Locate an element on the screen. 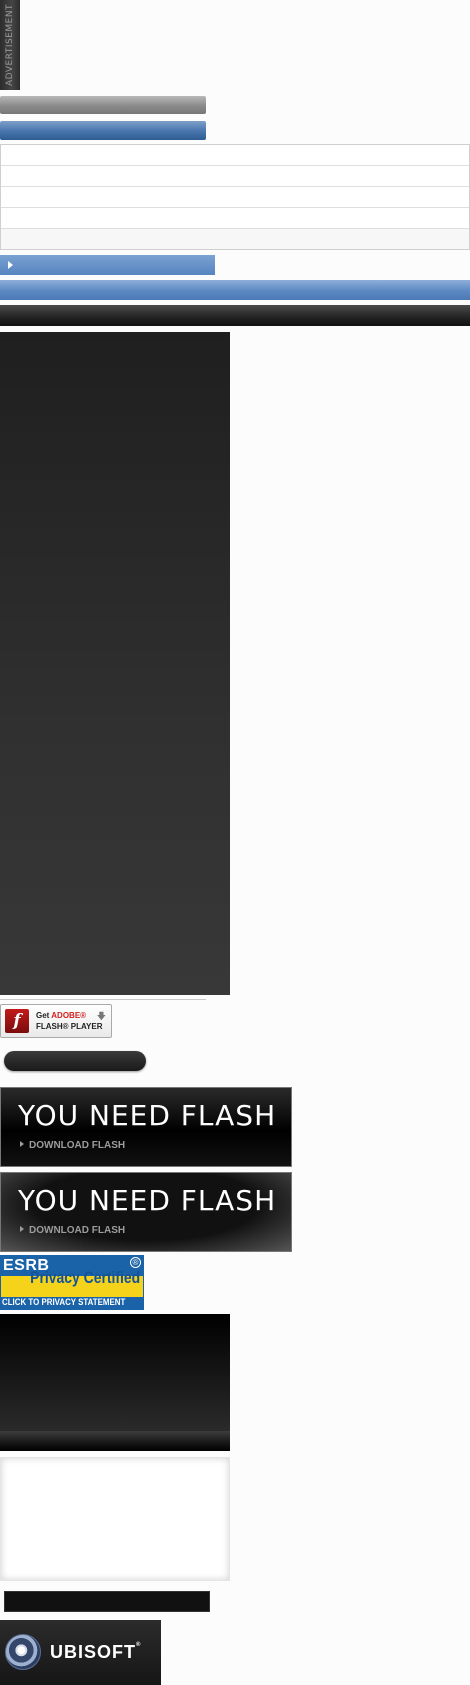 This screenshot has height=1685, width=470. blue-header-bar is located at coordinates (235, 290).